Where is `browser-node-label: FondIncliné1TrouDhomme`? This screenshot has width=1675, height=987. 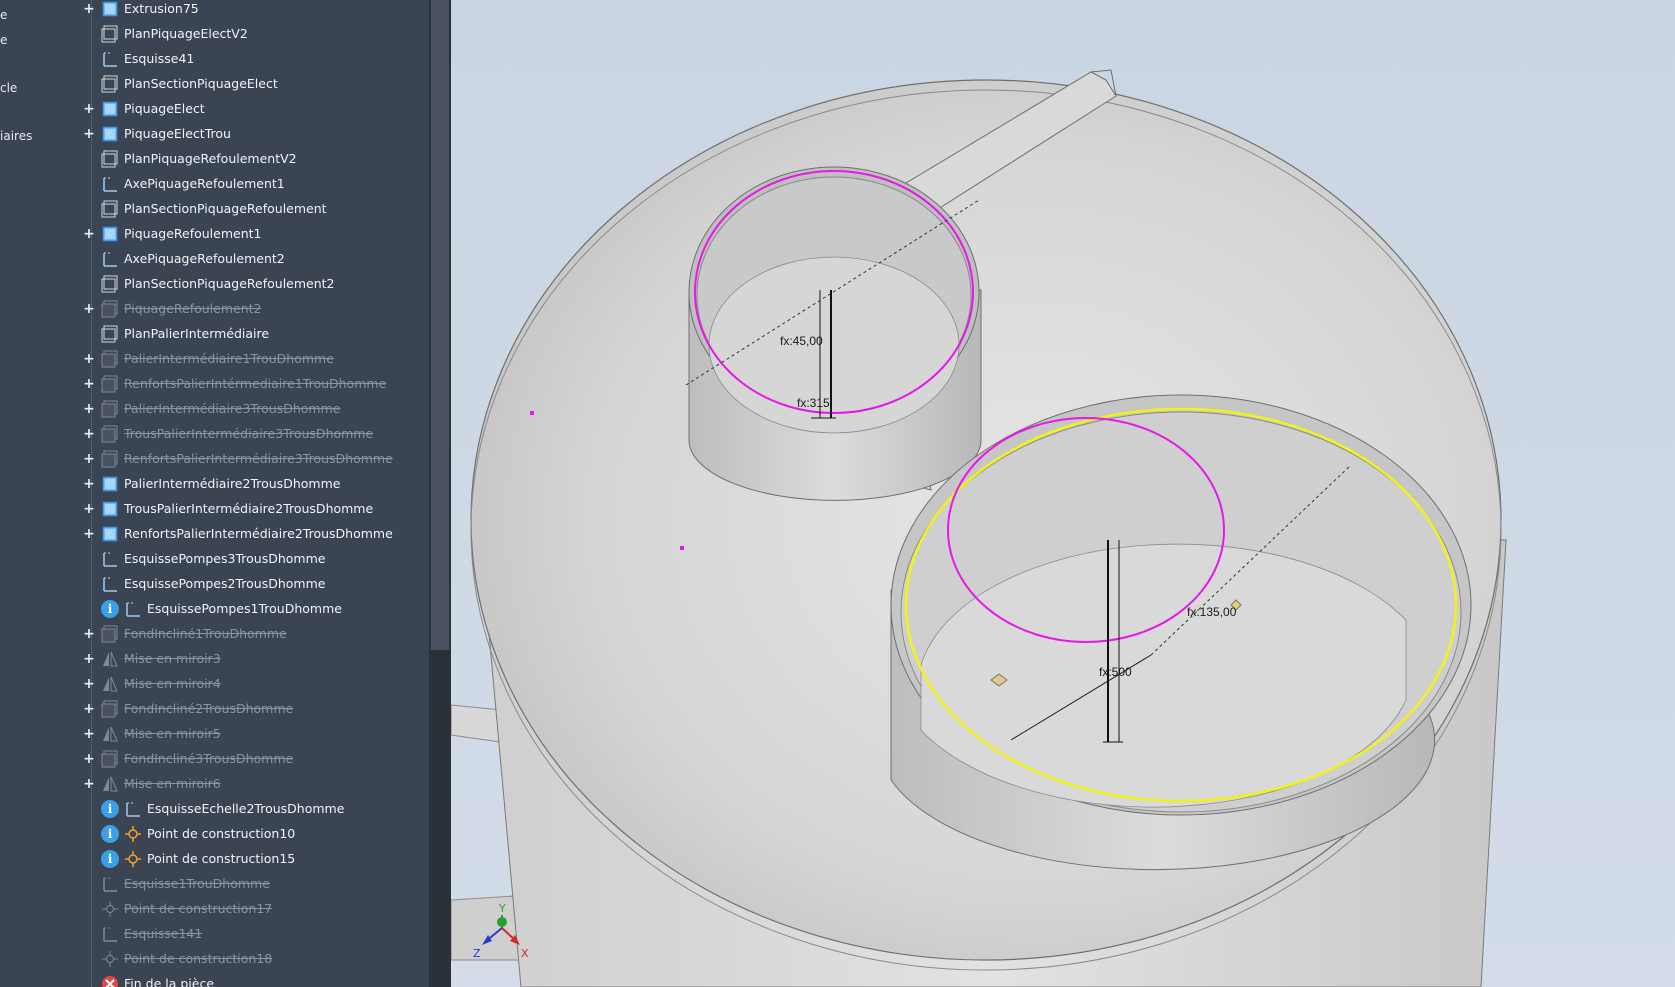 browser-node-label: FondIncliné1TrouDhomme is located at coordinates (205, 633).